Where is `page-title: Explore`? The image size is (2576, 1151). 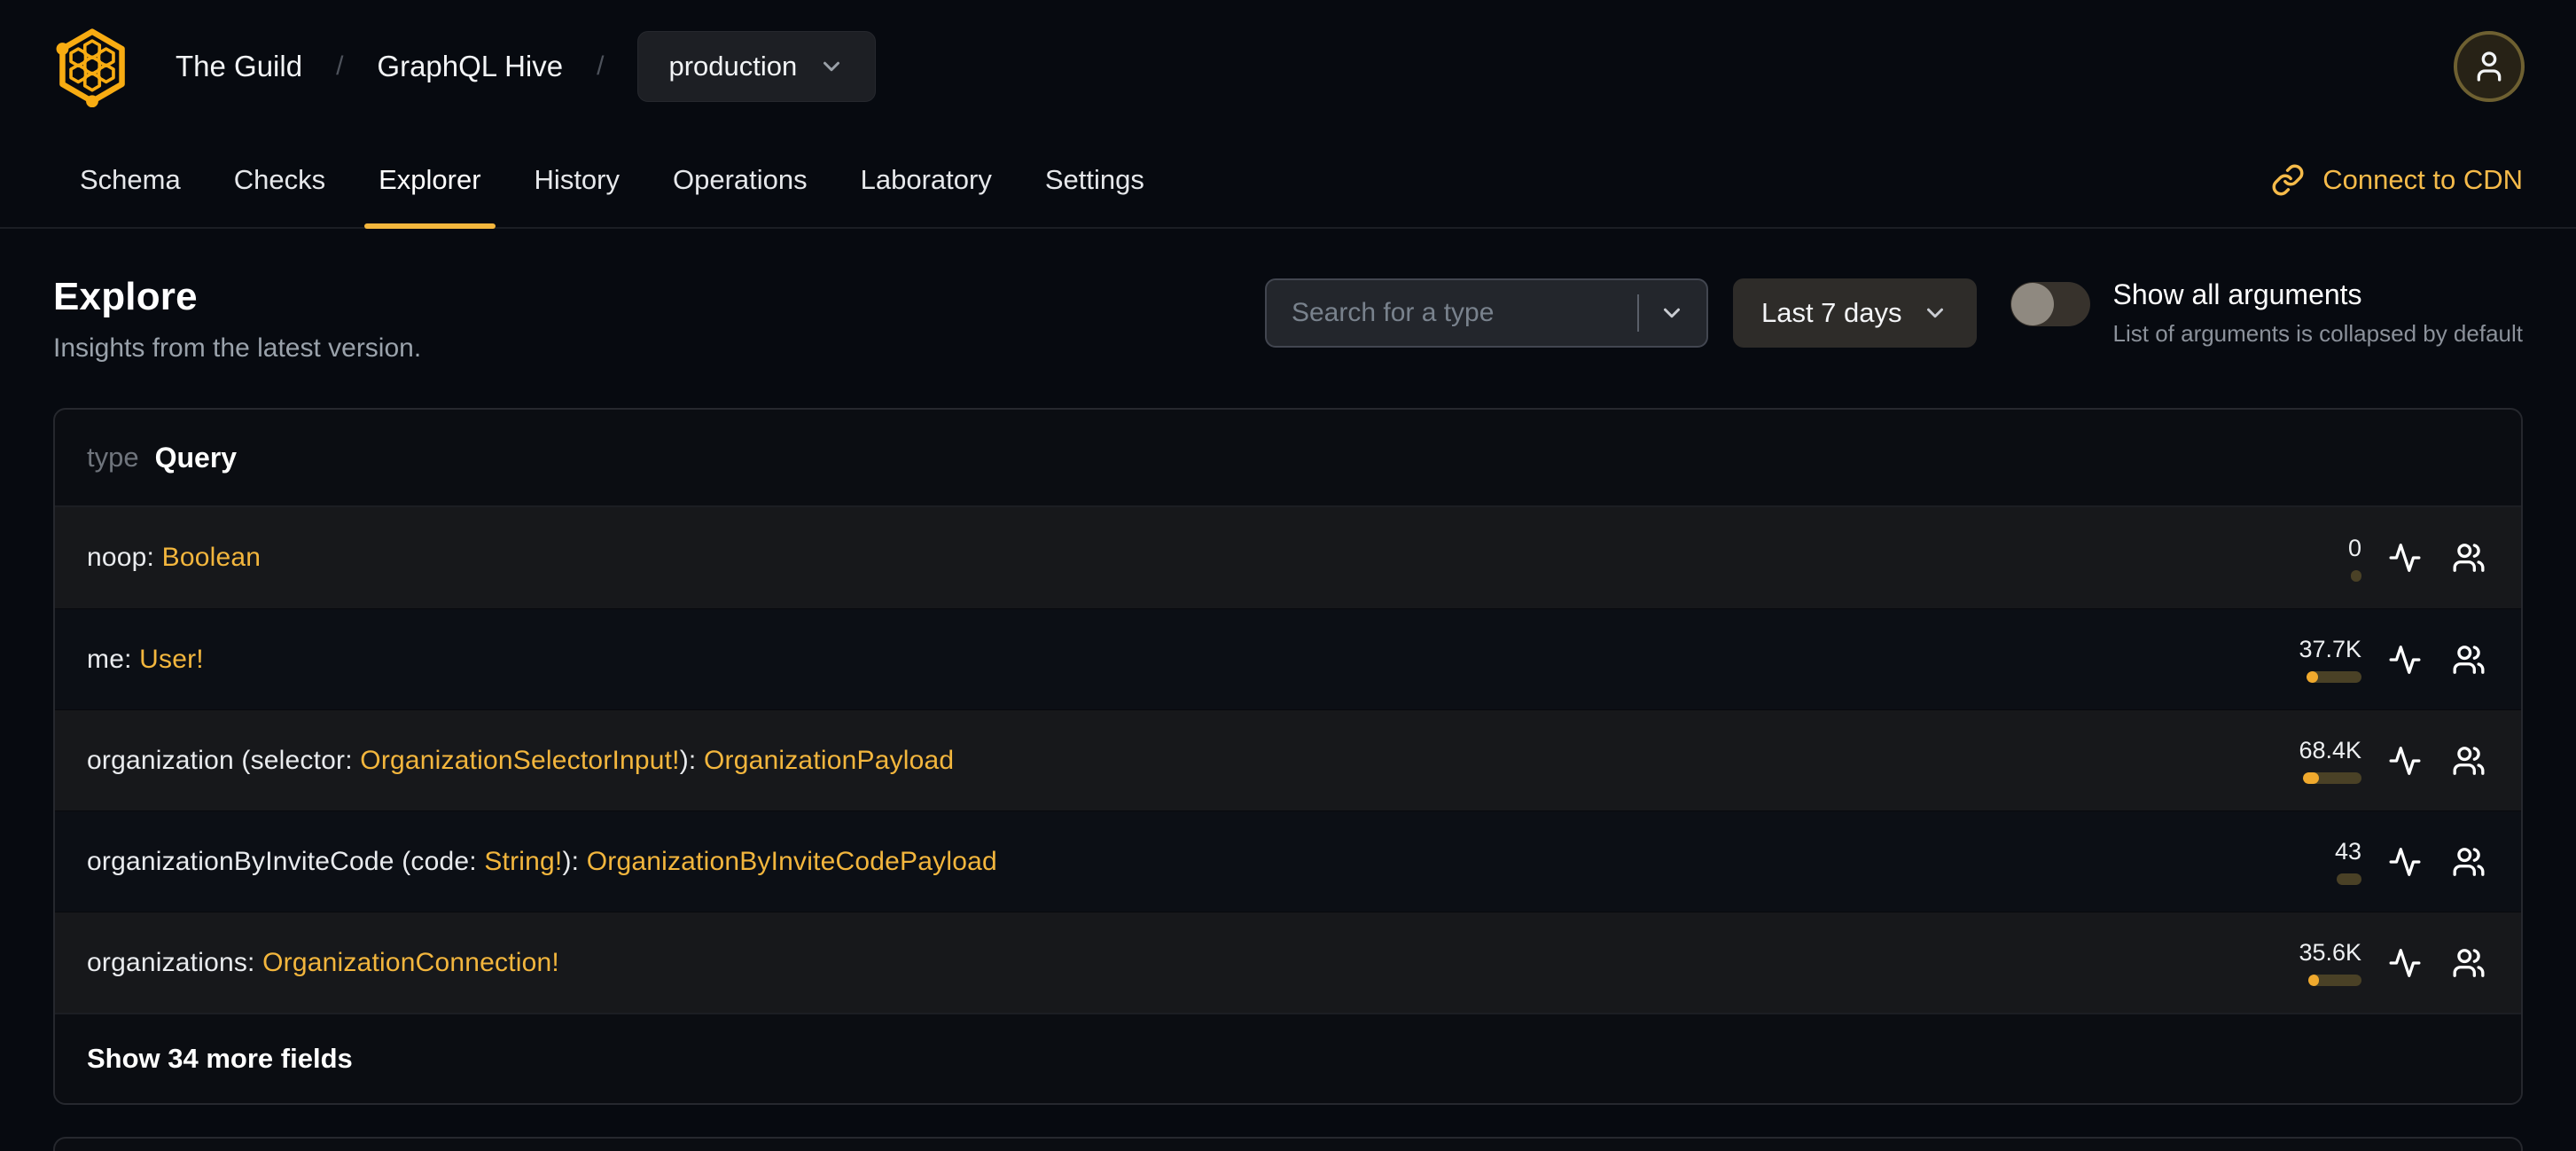 page-title: Explore is located at coordinates (125, 296).